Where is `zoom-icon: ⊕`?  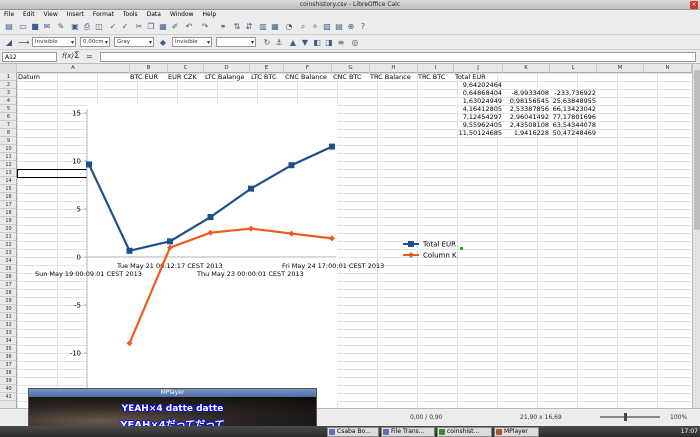
zoom-icon: ⊕ is located at coordinates (351, 27).